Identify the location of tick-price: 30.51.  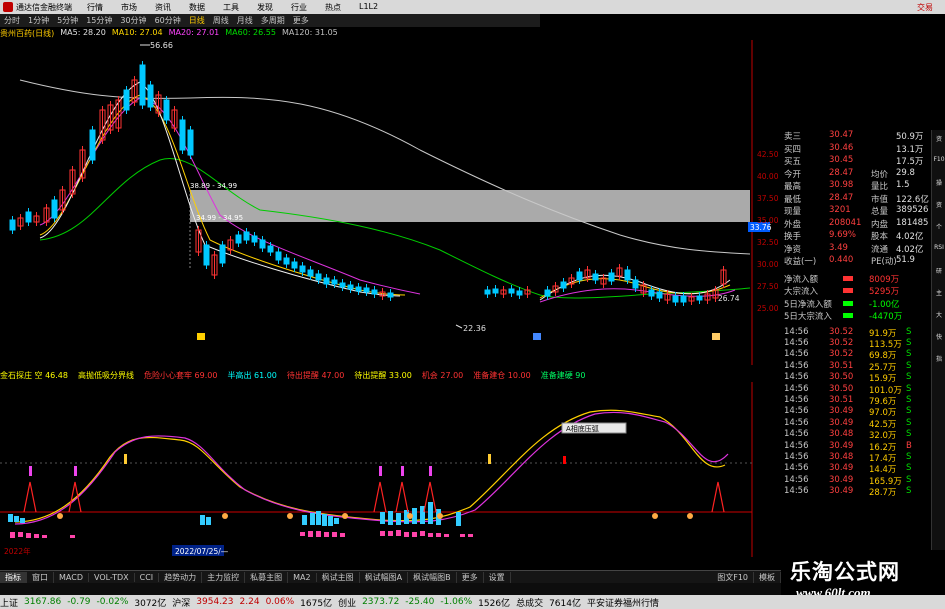
(841, 399).